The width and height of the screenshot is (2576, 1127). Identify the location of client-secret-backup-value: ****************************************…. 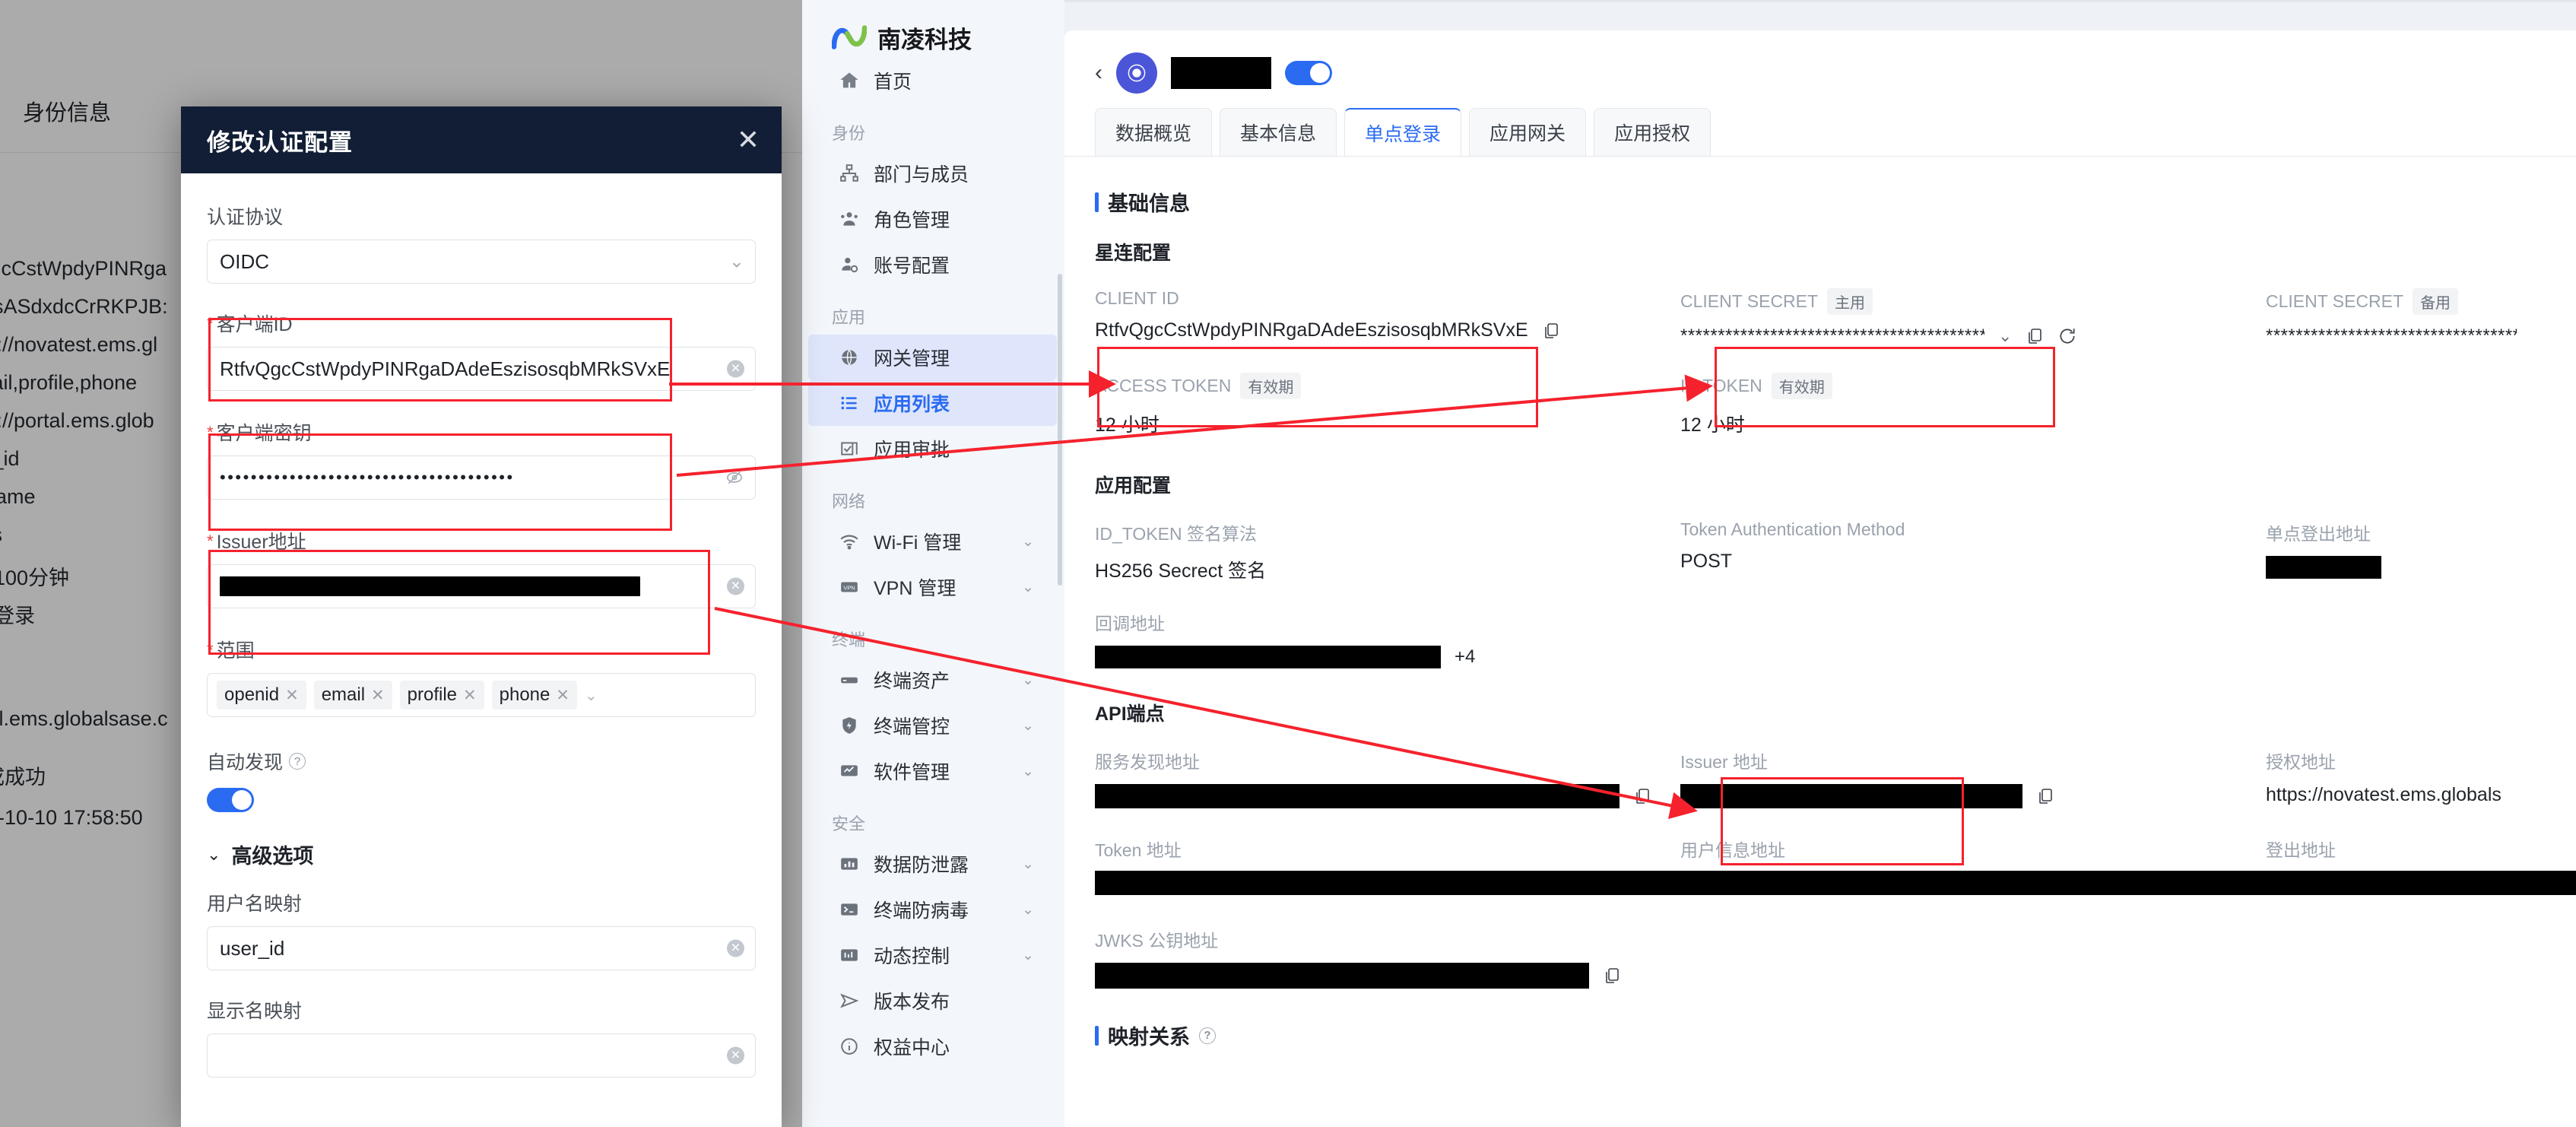
(2391, 335).